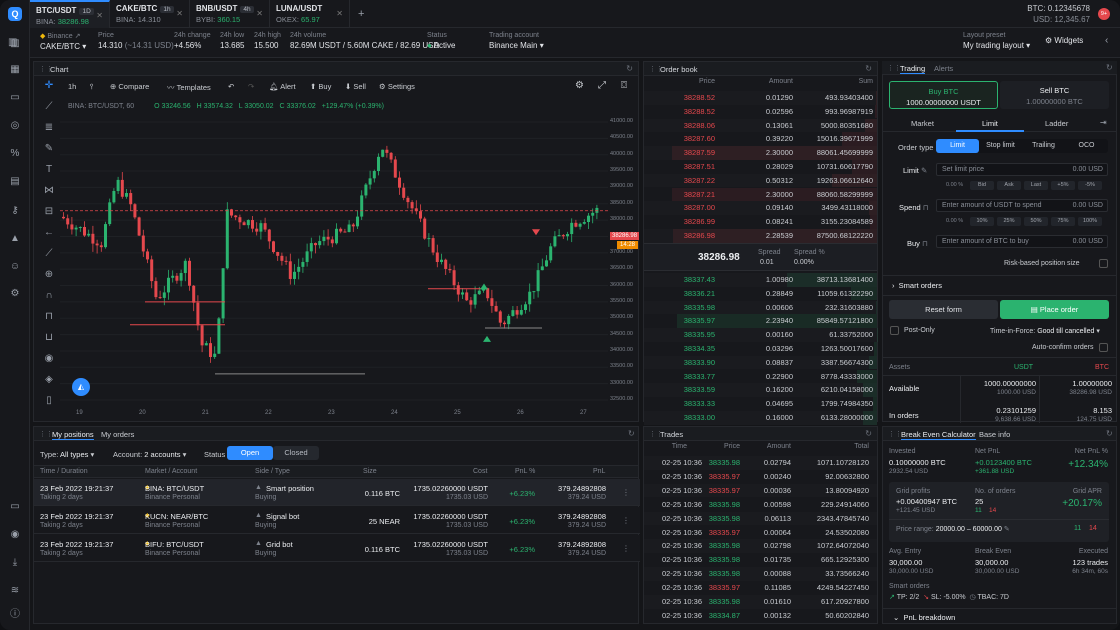 The height and width of the screenshot is (630, 1120). Describe the element at coordinates (70, 14) in the screenshot. I see `market-tab: BTC/USDT 1D BINA: 38286.98 ✕` at that location.